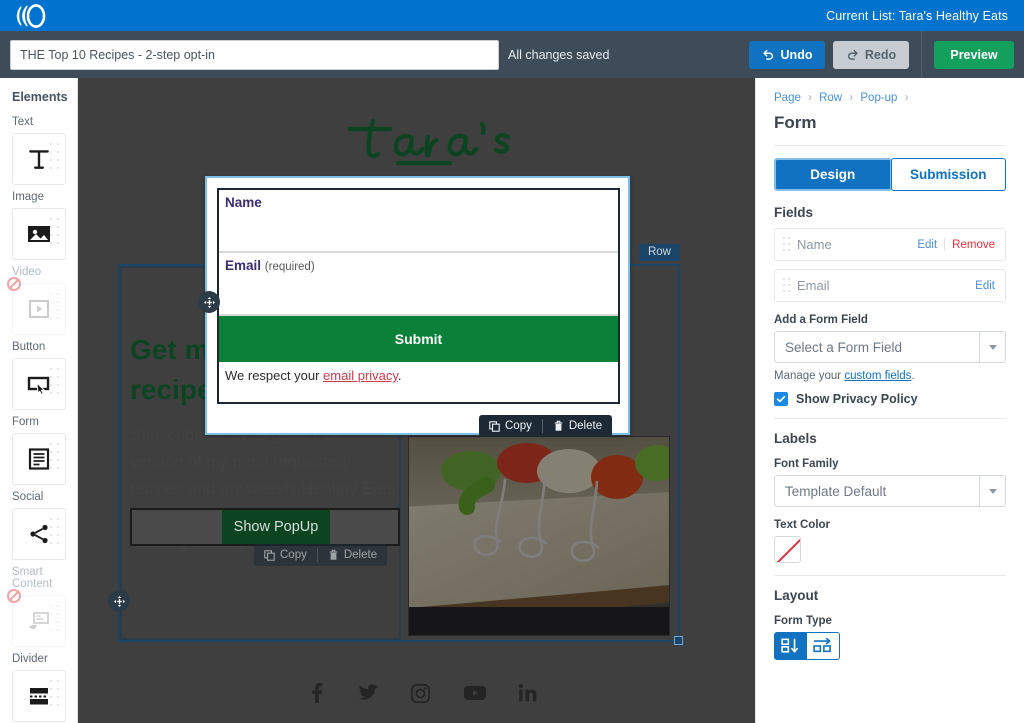 This screenshot has width=1024, height=723. I want to click on cta-drag-handle, so click(119, 601).